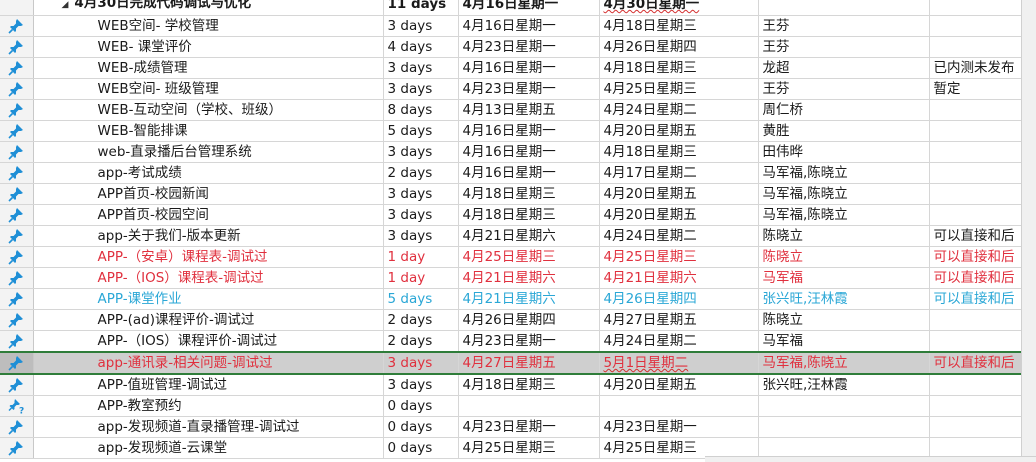 This screenshot has width=1036, height=462. I want to click on finish-cell: 4月21日星期六, so click(679, 278).